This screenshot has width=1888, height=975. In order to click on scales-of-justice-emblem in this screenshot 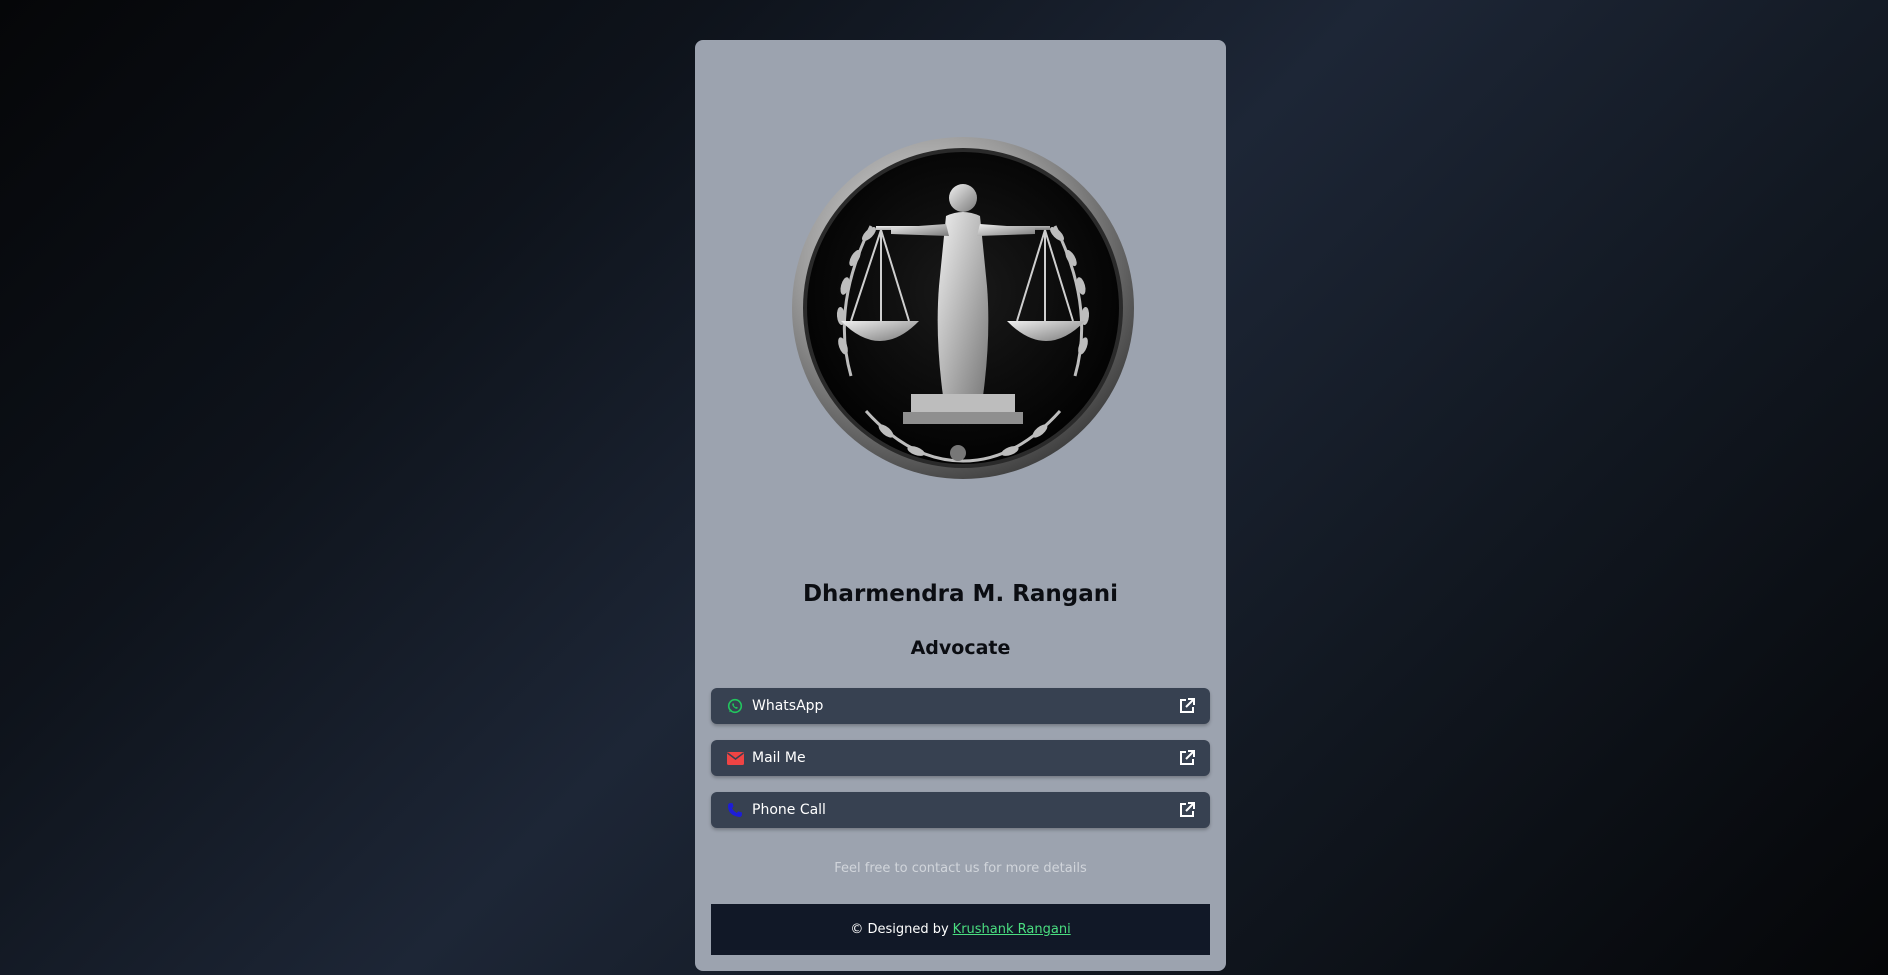, I will do `click(963, 308)`.